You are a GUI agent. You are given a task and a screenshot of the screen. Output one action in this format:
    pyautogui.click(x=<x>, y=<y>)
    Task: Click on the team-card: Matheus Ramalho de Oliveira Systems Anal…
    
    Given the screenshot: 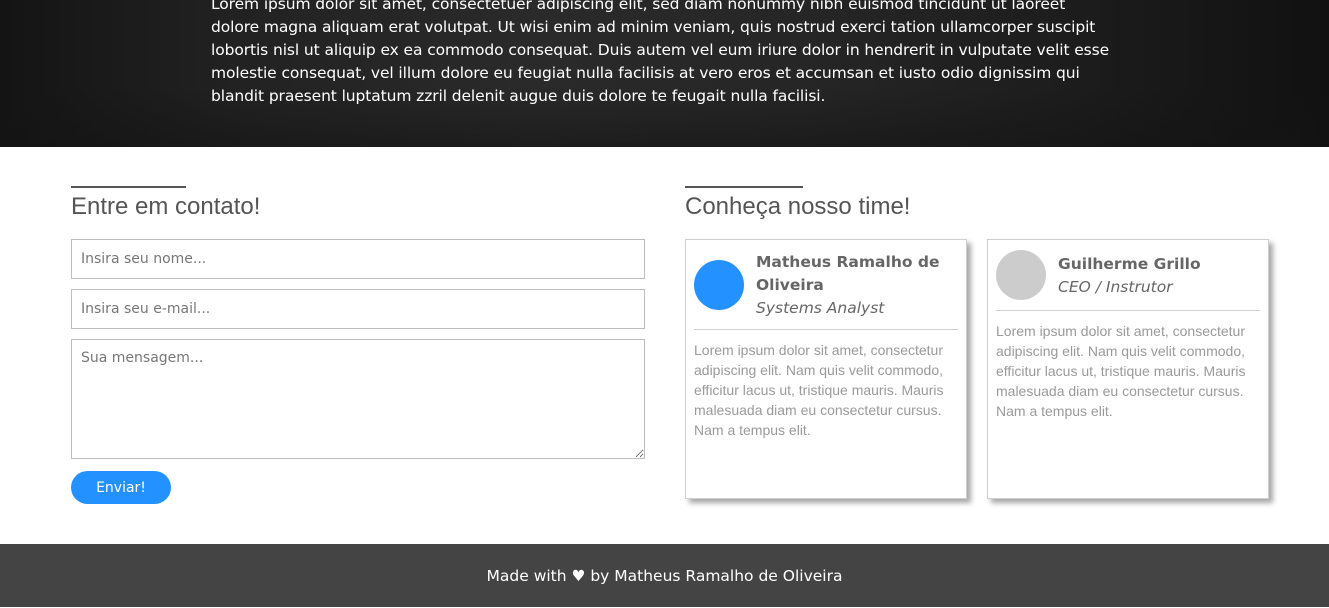 What is the action you would take?
    pyautogui.click(x=826, y=369)
    